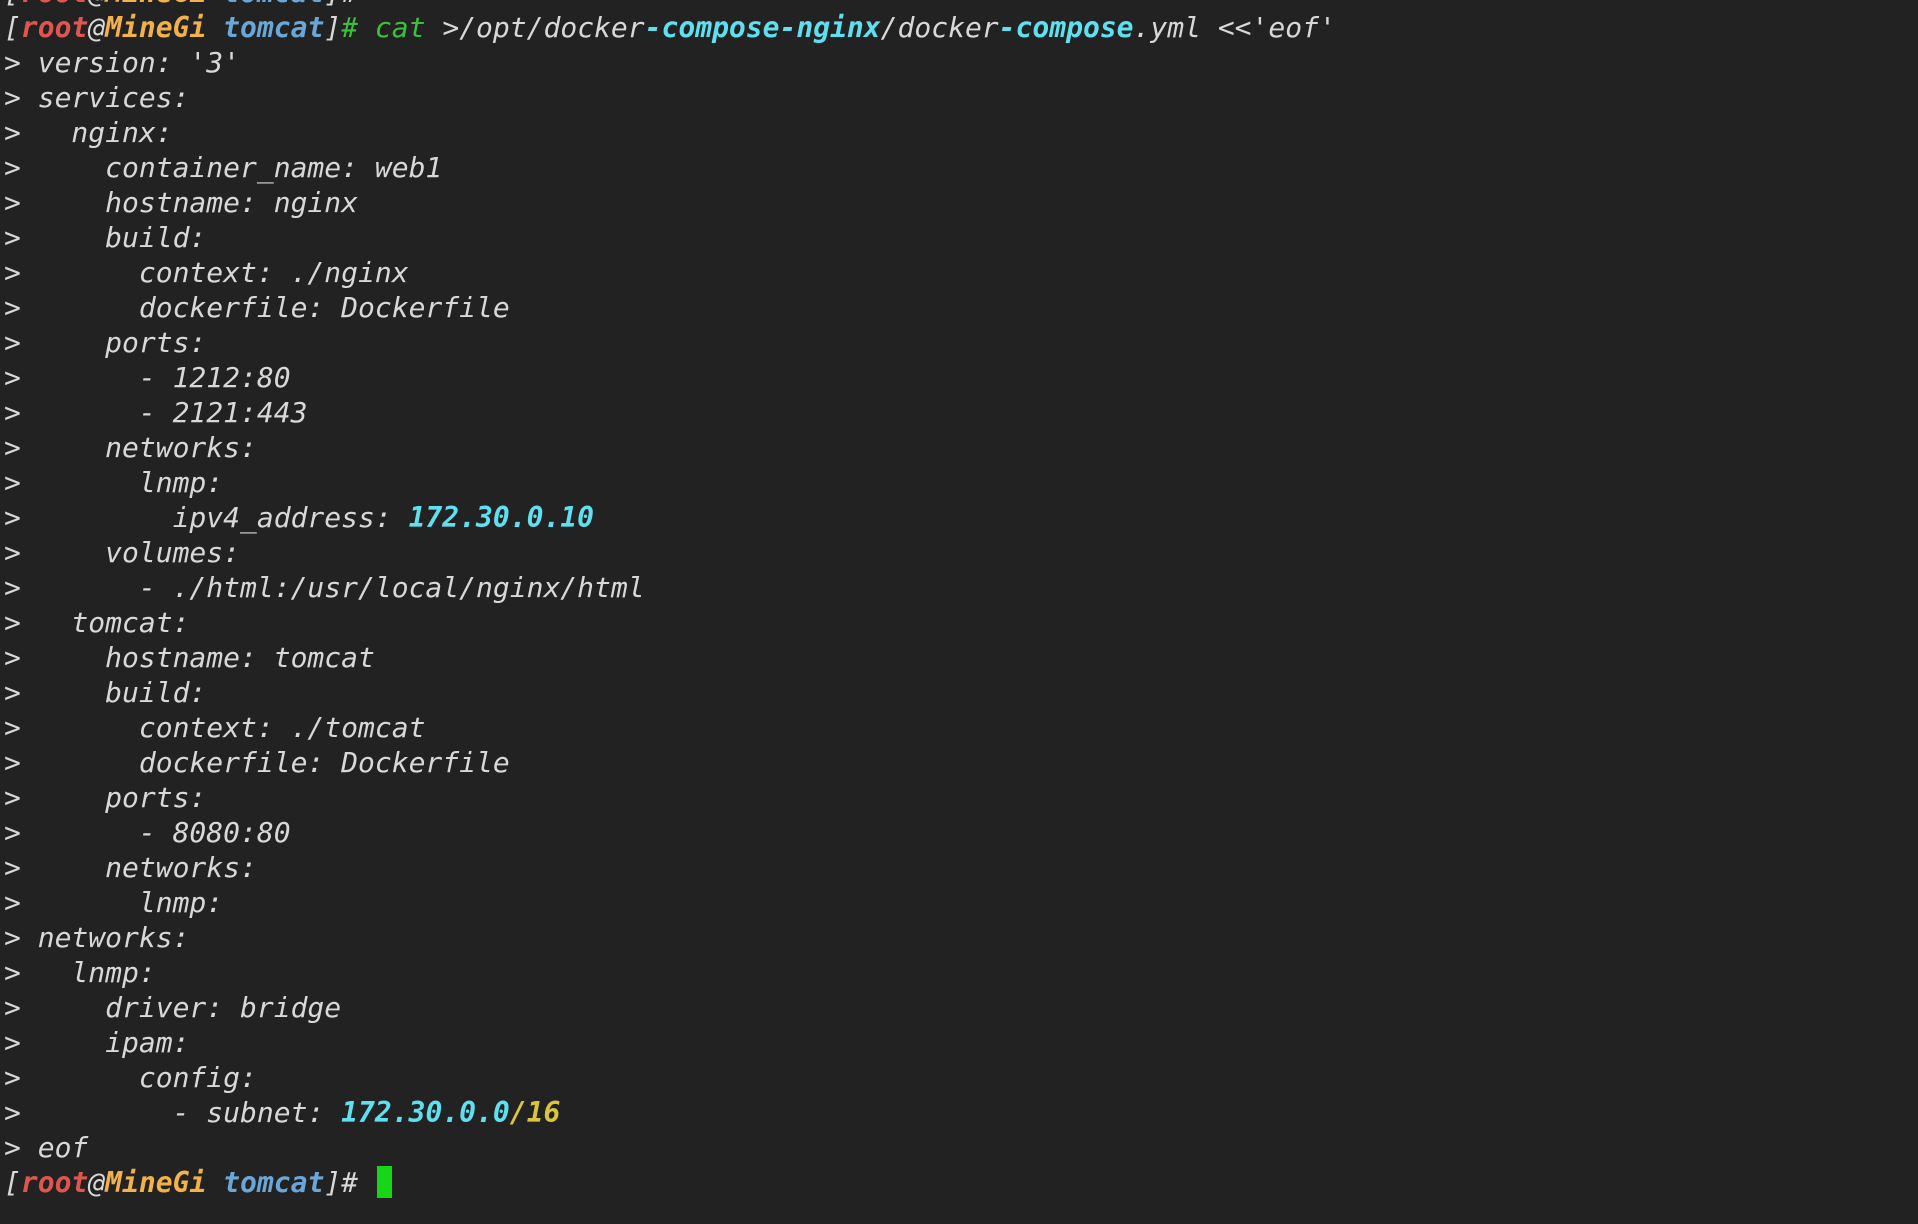  What do you see at coordinates (88, 132) in the screenshot?
I see `terminal-text-segment: > nginx:` at bounding box center [88, 132].